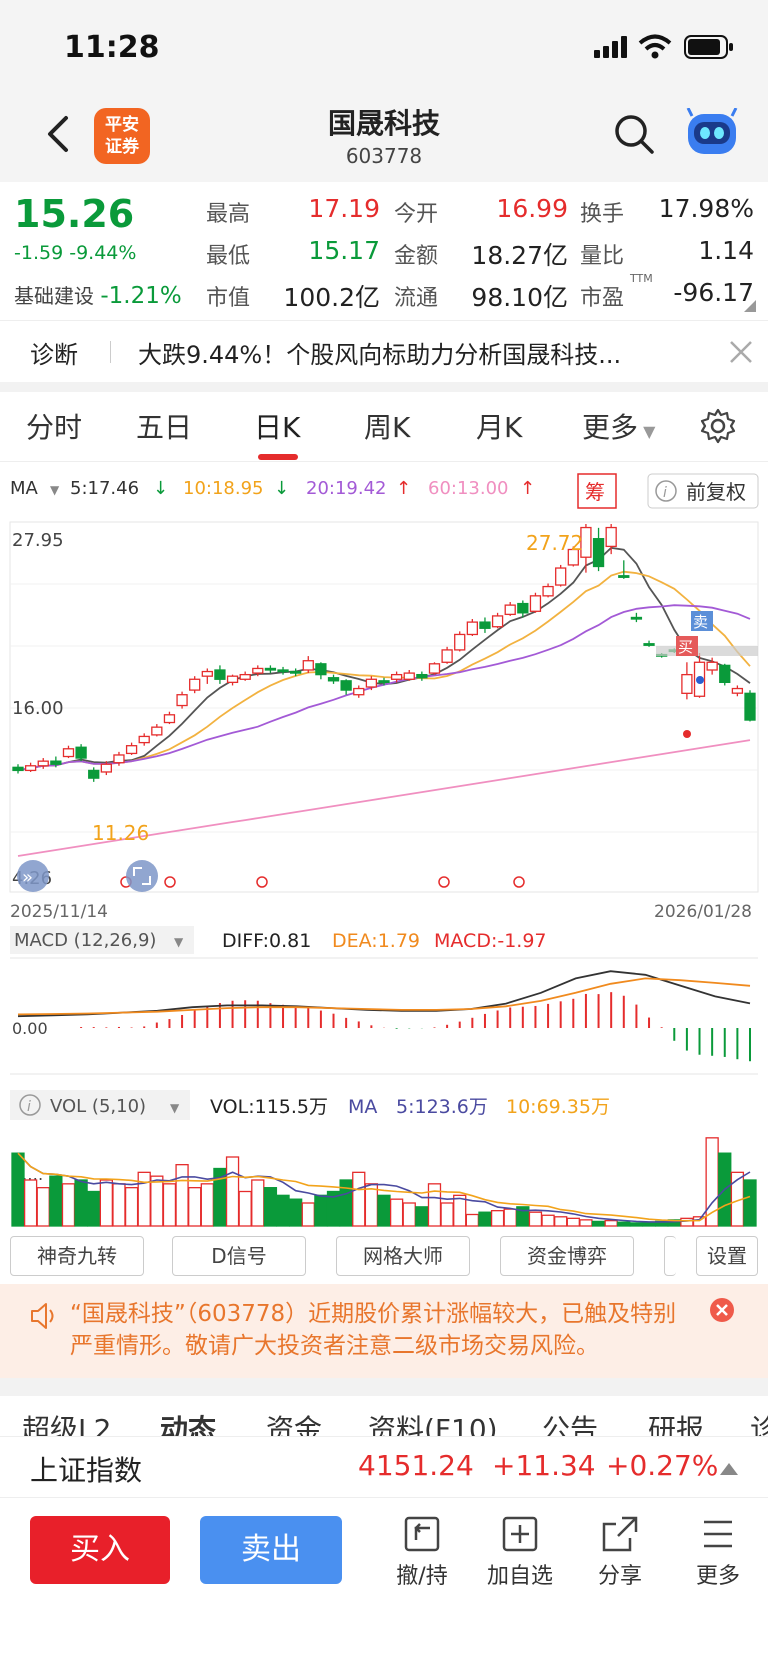 The width and height of the screenshot is (768, 1663). Describe the element at coordinates (27, 877) in the screenshot. I see `double-arrow-icon: »` at that location.